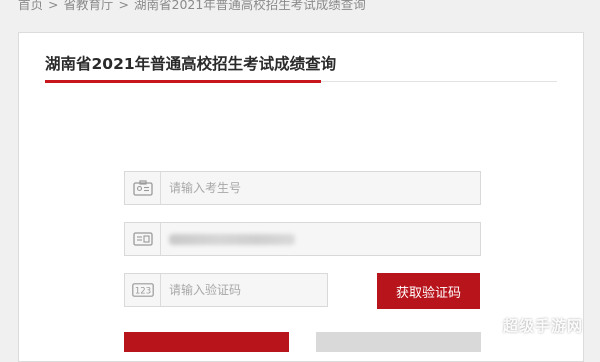 This screenshot has width=600, height=362. I want to click on captcha-field: 123, so click(226, 290).